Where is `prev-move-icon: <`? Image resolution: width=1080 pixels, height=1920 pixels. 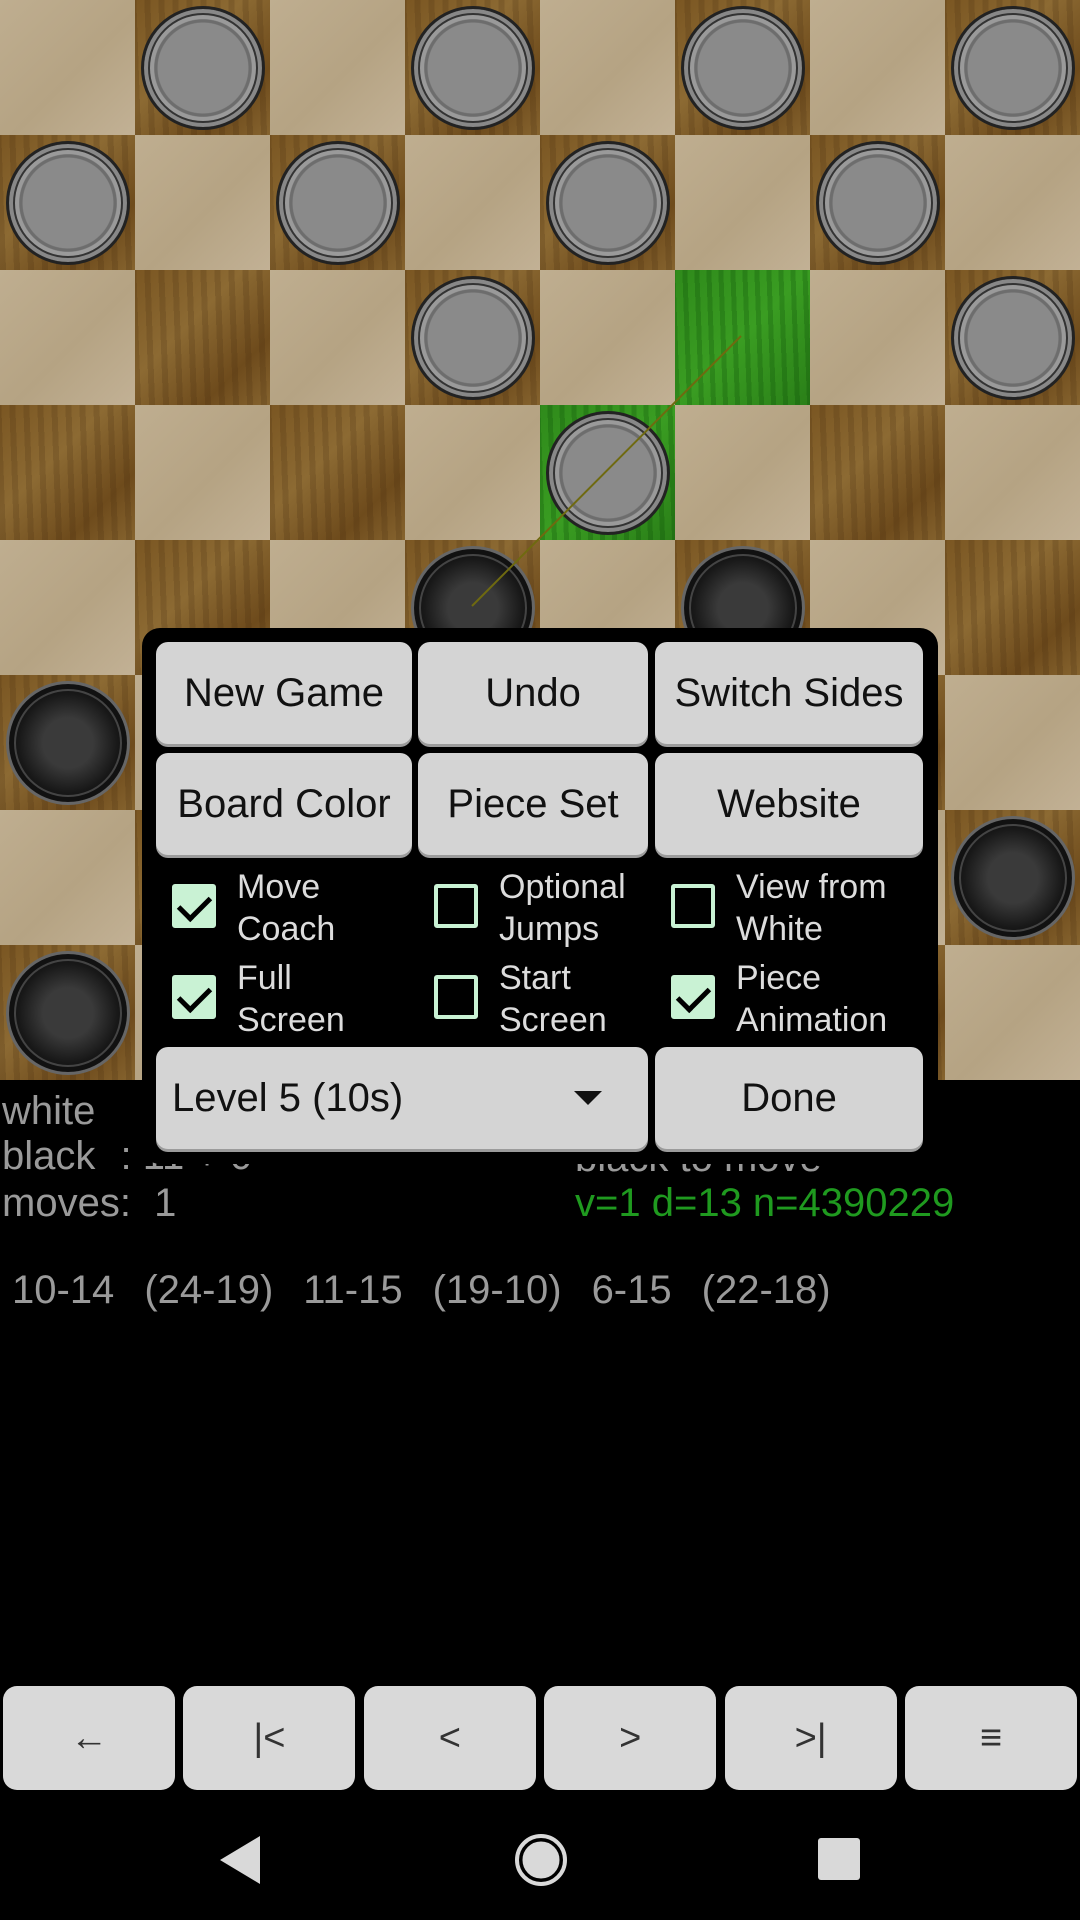
prev-move-icon: < is located at coordinates (449, 1737).